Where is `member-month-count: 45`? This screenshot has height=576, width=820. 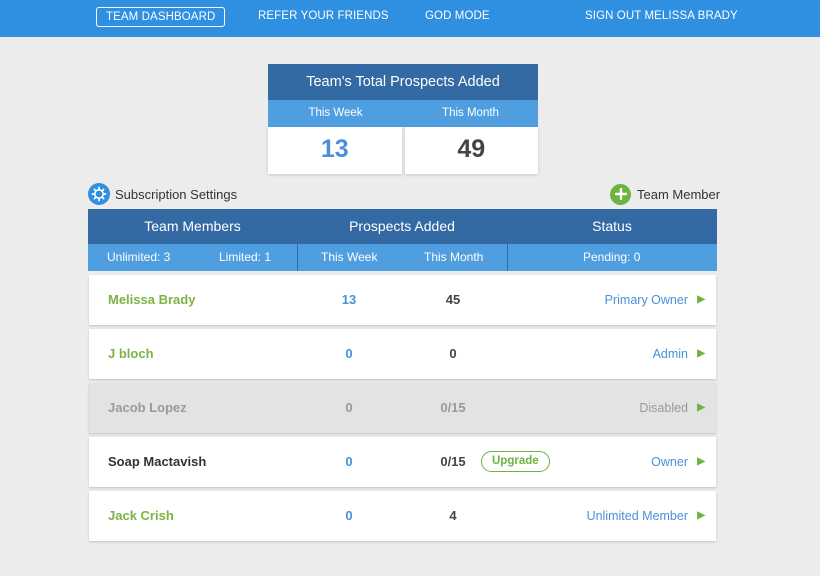 member-month-count: 45 is located at coordinates (453, 299).